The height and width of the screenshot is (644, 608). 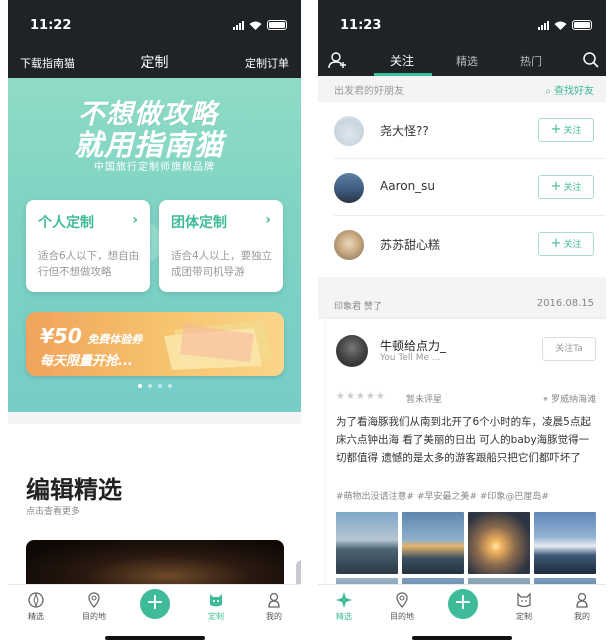 What do you see at coordinates (358, 307) in the screenshot?
I see `liked-by-text: 印象君 赞了` at bounding box center [358, 307].